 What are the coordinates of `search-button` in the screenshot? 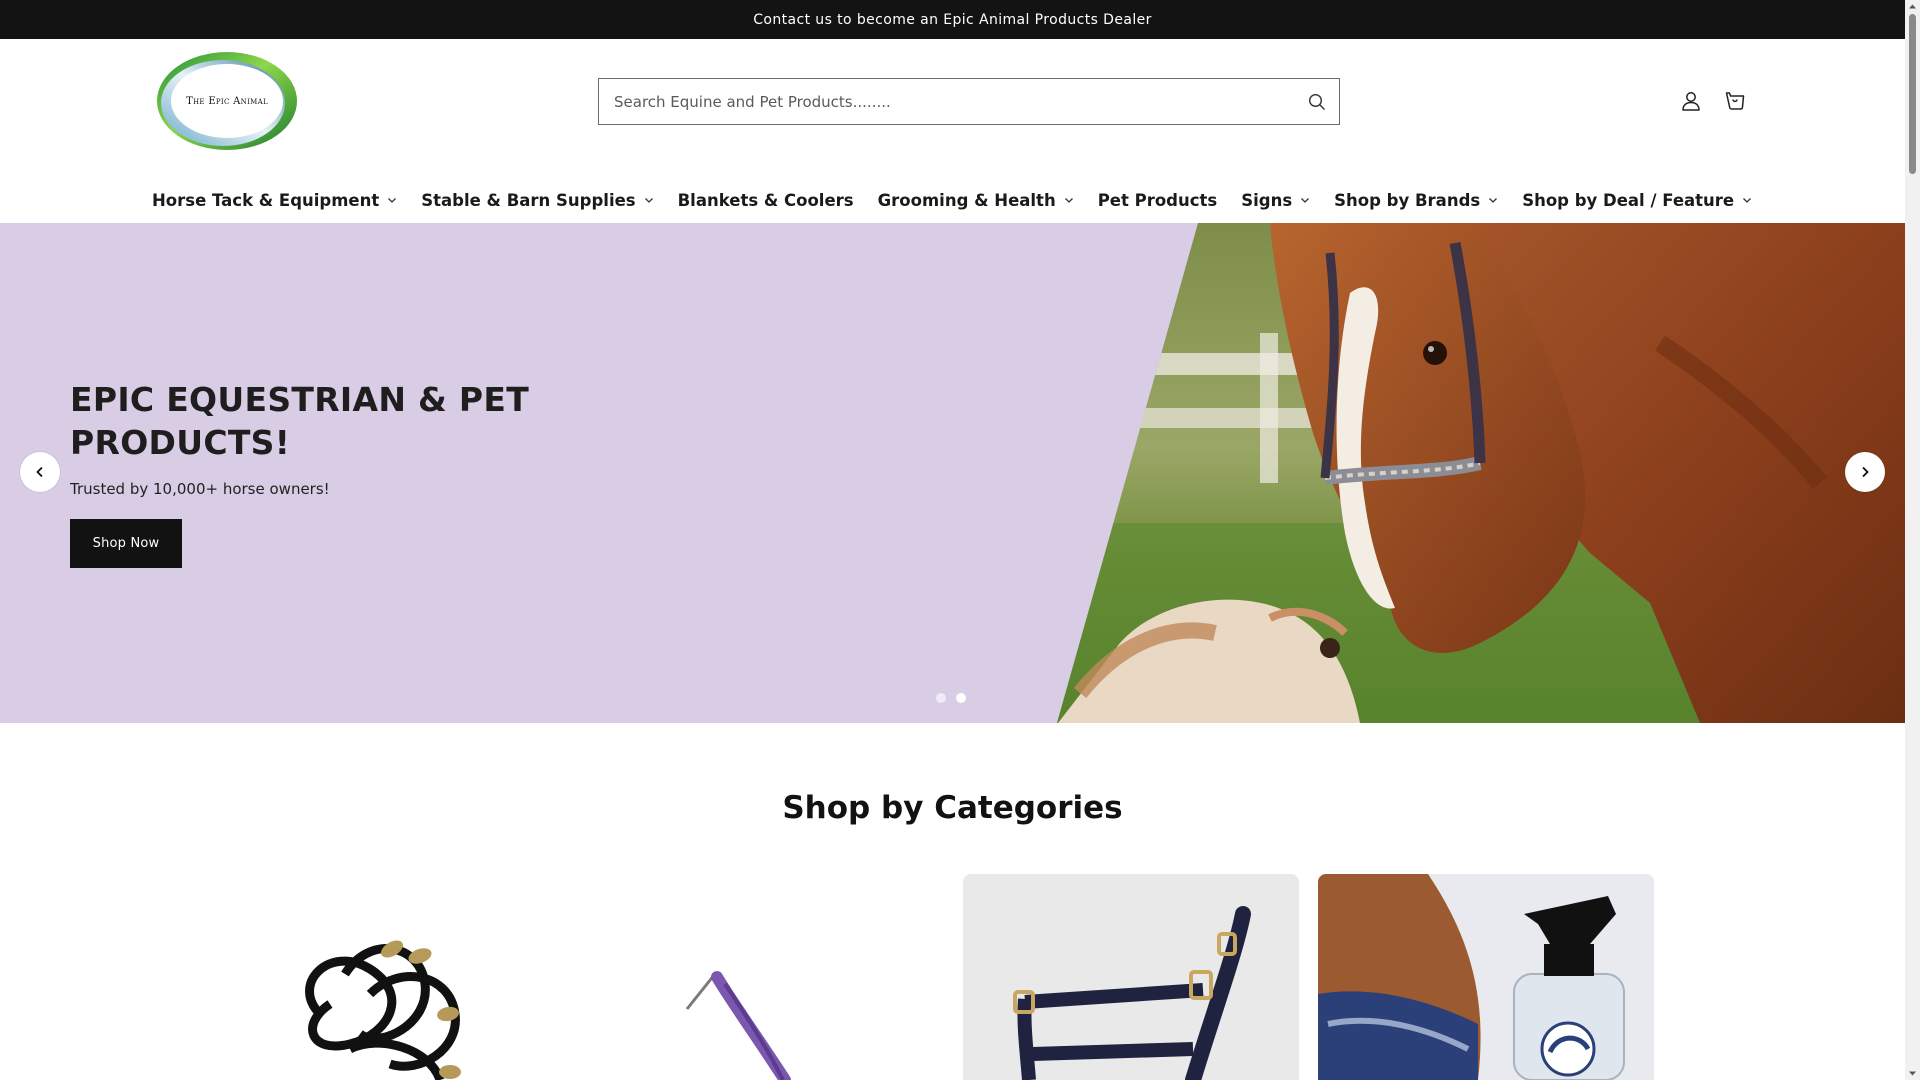 It's located at (1317, 102).